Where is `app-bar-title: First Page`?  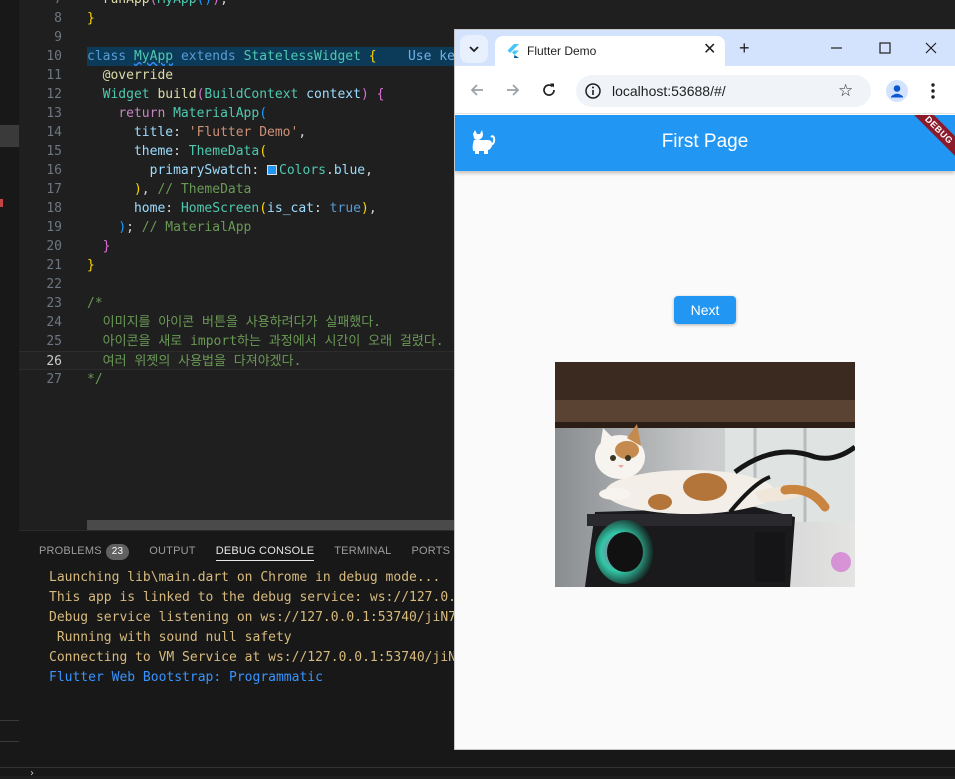
app-bar-title: First Page is located at coordinates (705, 141).